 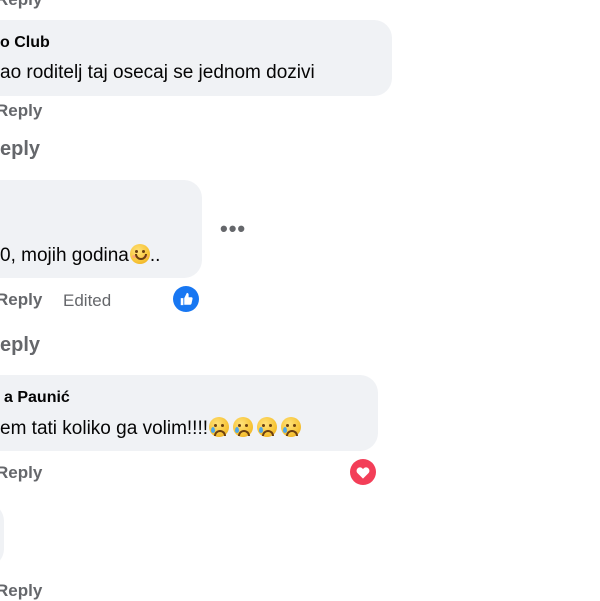 What do you see at coordinates (21, 5) in the screenshot?
I see `reply-link-top: Reply` at bounding box center [21, 5].